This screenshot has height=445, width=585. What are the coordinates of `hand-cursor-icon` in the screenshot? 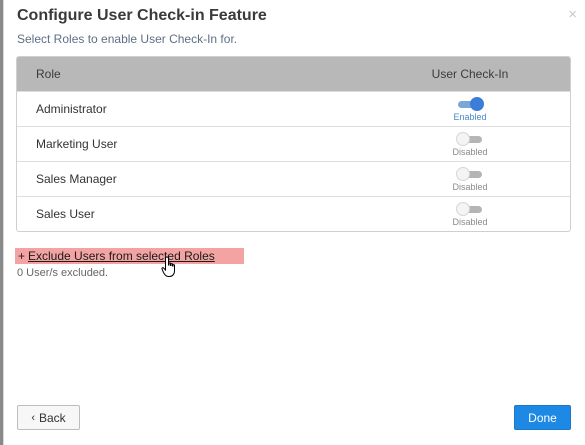 It's located at (168, 266).